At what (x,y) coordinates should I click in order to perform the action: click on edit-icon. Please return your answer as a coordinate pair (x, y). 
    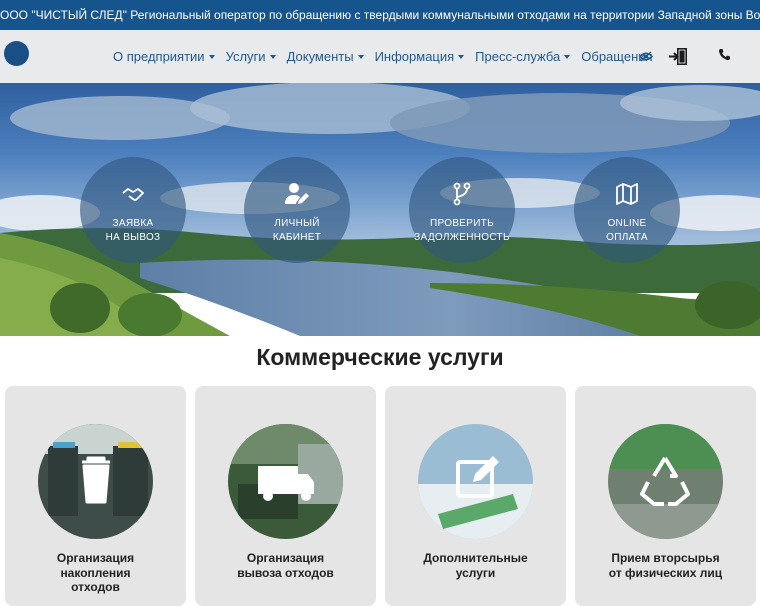
    Looking at the image, I should click on (475, 481).